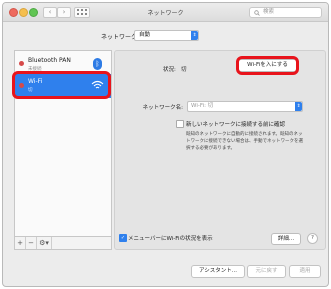 The height and width of the screenshot is (289, 331). I want to click on network-name-label: ネットワーク名:, so click(162, 108).